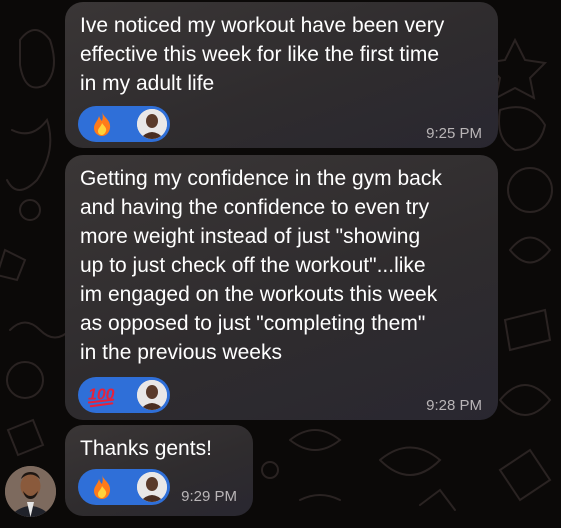 The height and width of the screenshot is (528, 561). I want to click on sender-avatar, so click(30, 491).